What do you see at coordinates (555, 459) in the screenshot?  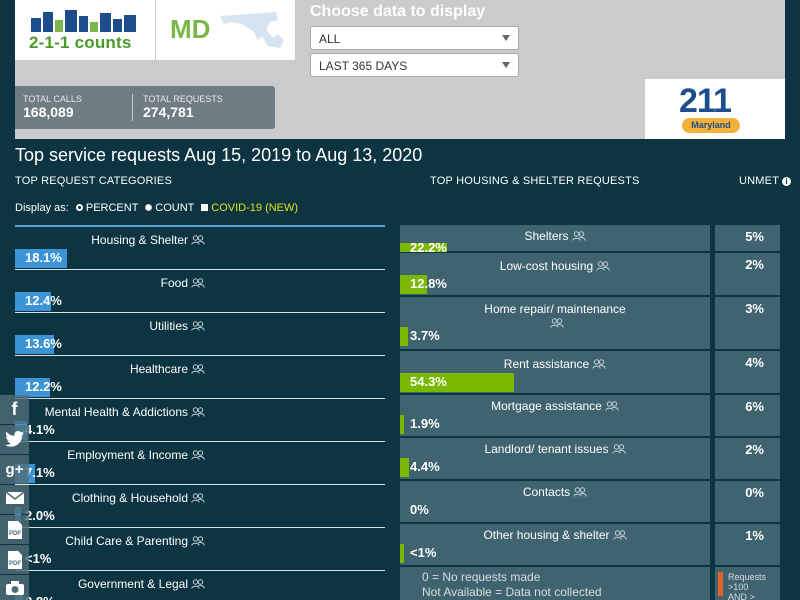 I see `housing-row: Landlord/ tenant issues 4.4%` at bounding box center [555, 459].